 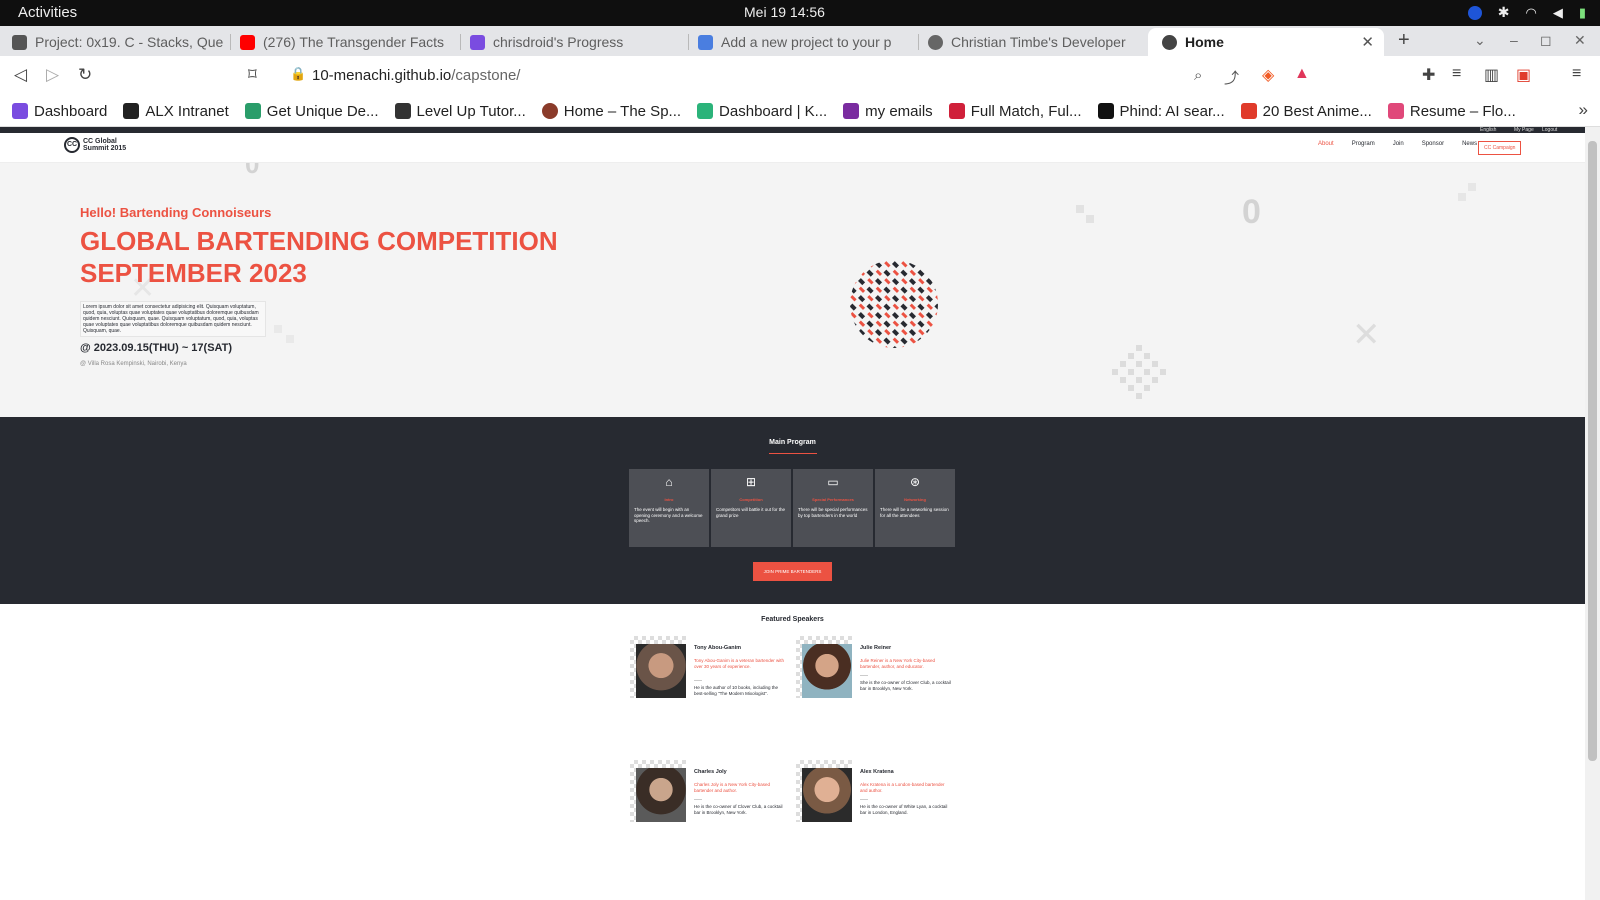 What do you see at coordinates (1198, 75) in the screenshot?
I see `zoom-search-icon: ⌕` at bounding box center [1198, 75].